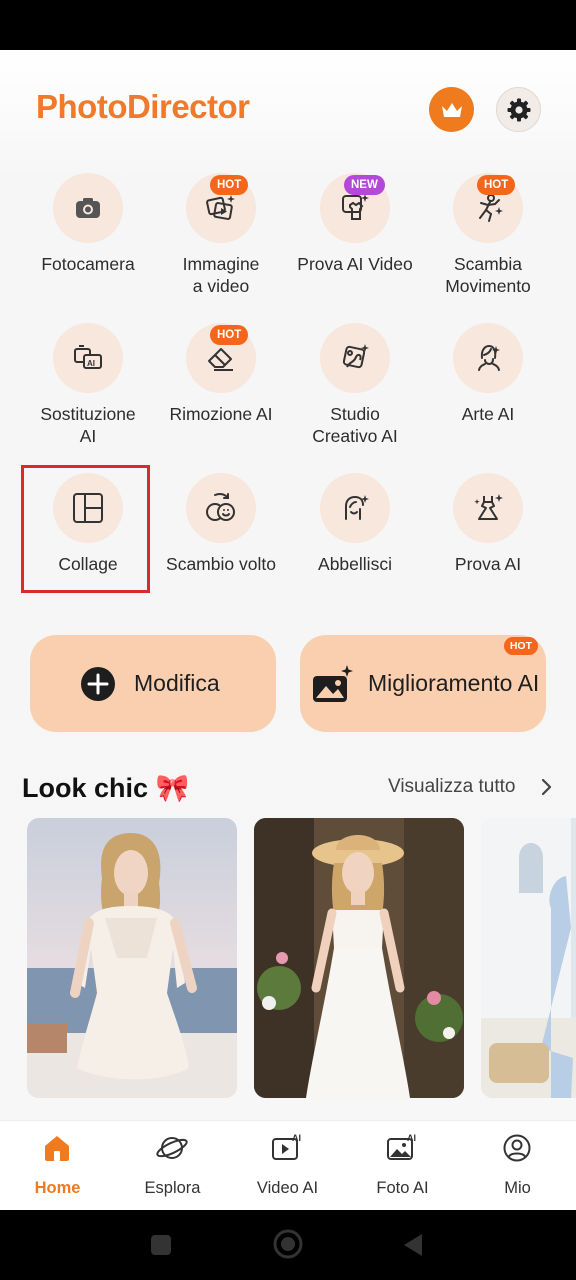 Image resolution: width=576 pixels, height=1280 pixels. I want to click on nav-label: Video AI, so click(287, 1188).